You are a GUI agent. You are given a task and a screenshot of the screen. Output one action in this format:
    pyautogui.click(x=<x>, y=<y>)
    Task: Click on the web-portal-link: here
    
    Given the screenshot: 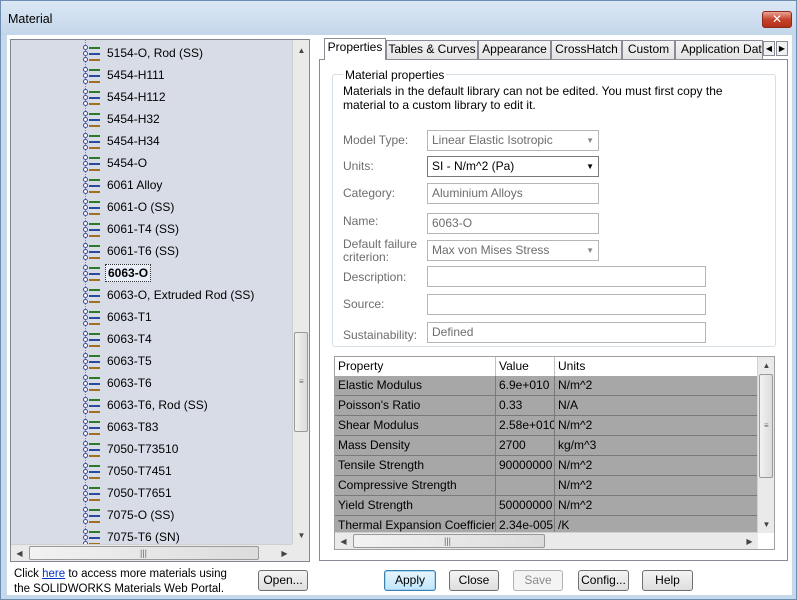 What is the action you would take?
    pyautogui.click(x=53, y=574)
    